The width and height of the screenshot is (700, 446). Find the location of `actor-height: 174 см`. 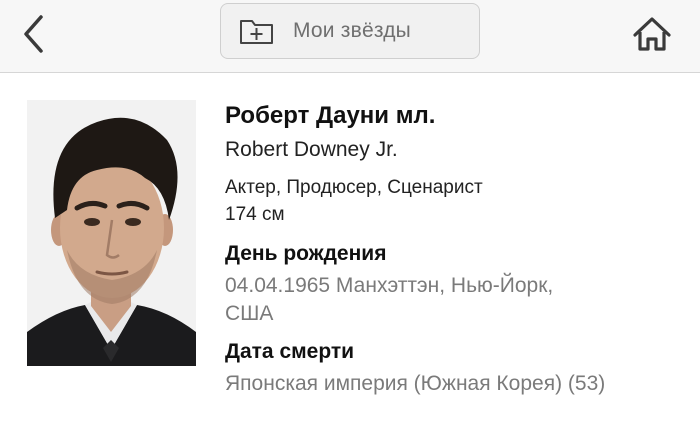

actor-height: 174 см is located at coordinates (255, 214).